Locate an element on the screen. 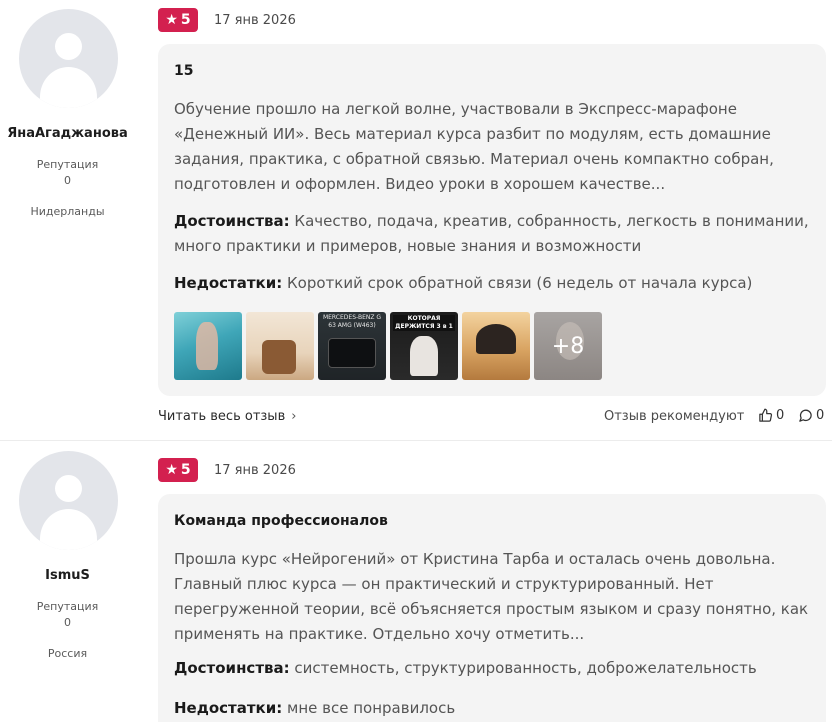  chevron-right-icon: › is located at coordinates (294, 416).